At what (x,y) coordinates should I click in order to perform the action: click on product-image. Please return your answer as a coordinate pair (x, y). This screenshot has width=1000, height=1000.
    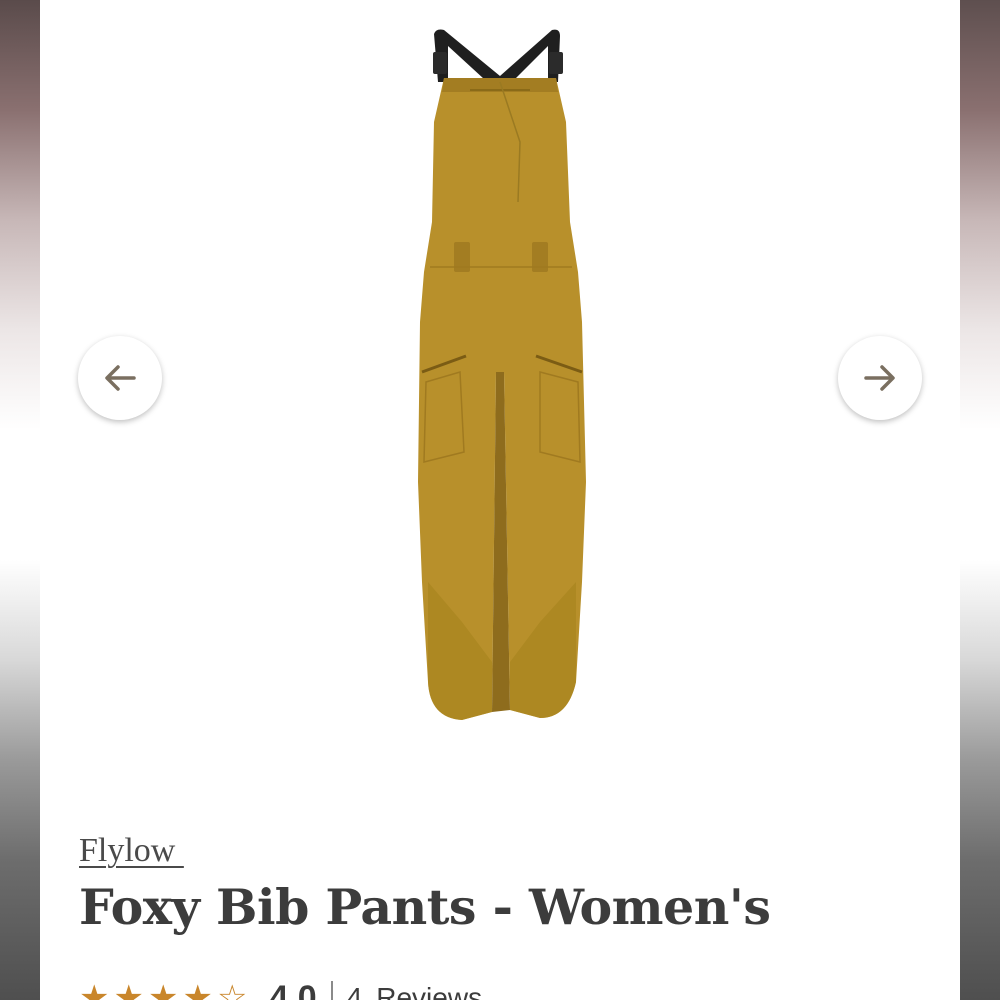
    Looking at the image, I should click on (502, 374).